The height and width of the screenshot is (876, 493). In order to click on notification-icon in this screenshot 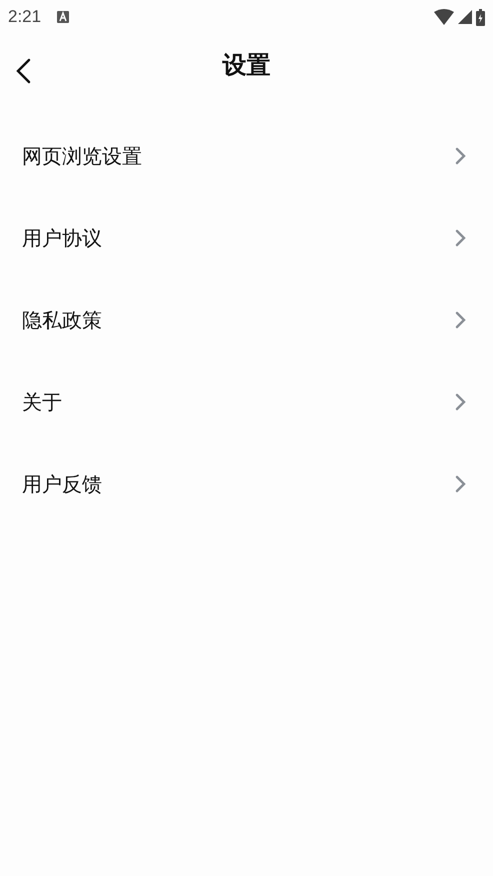, I will do `click(63, 17)`.